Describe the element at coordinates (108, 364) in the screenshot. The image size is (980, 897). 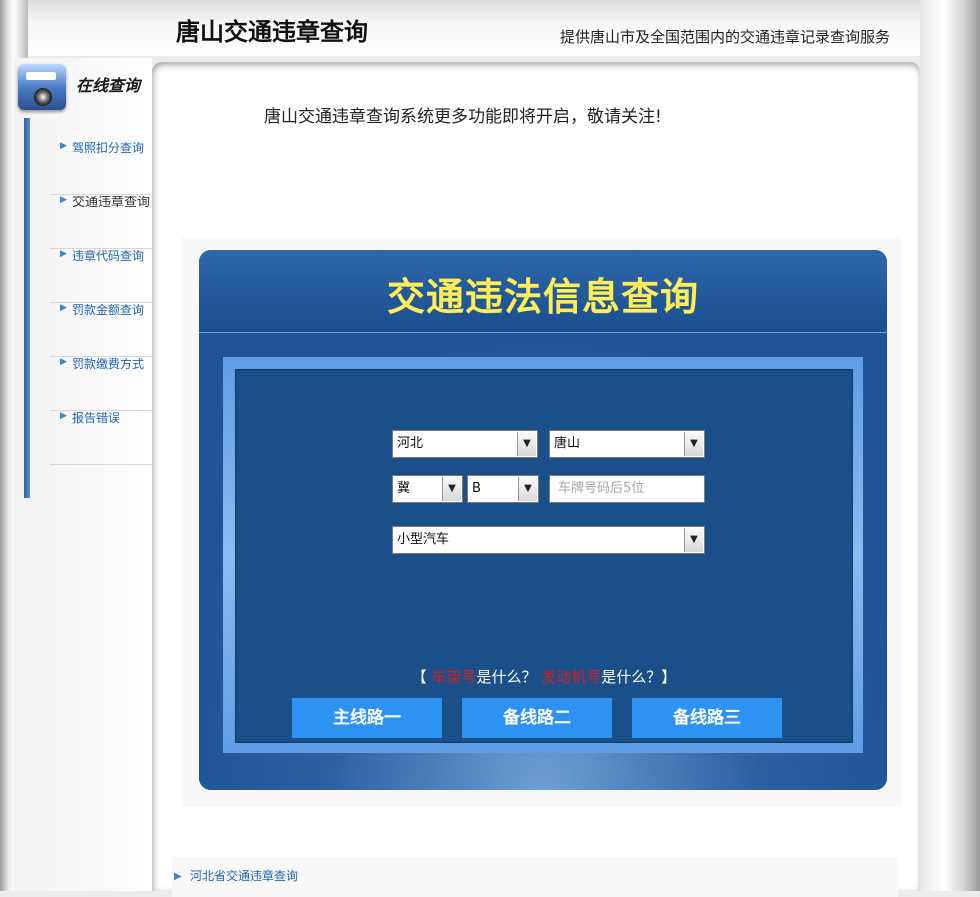
I see `sidebar-item-label: 罚款缴费方式` at that location.